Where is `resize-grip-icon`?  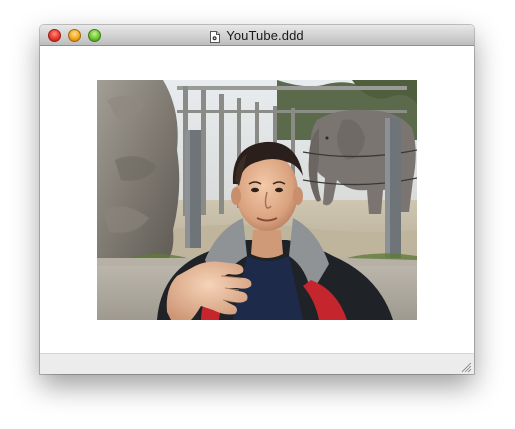
resize-grip-icon is located at coordinates (466, 367).